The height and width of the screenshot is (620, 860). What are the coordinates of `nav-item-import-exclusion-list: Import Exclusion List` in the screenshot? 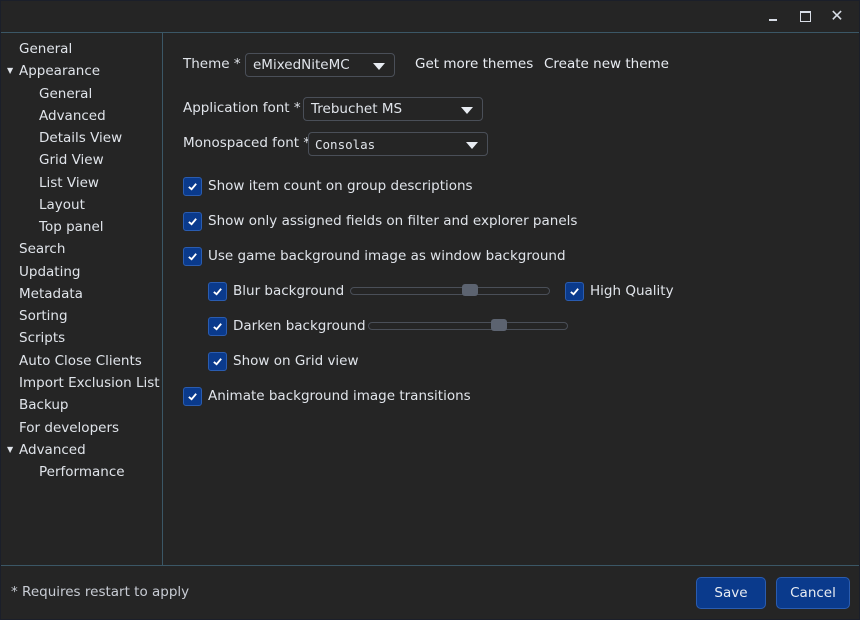 It's located at (89, 383).